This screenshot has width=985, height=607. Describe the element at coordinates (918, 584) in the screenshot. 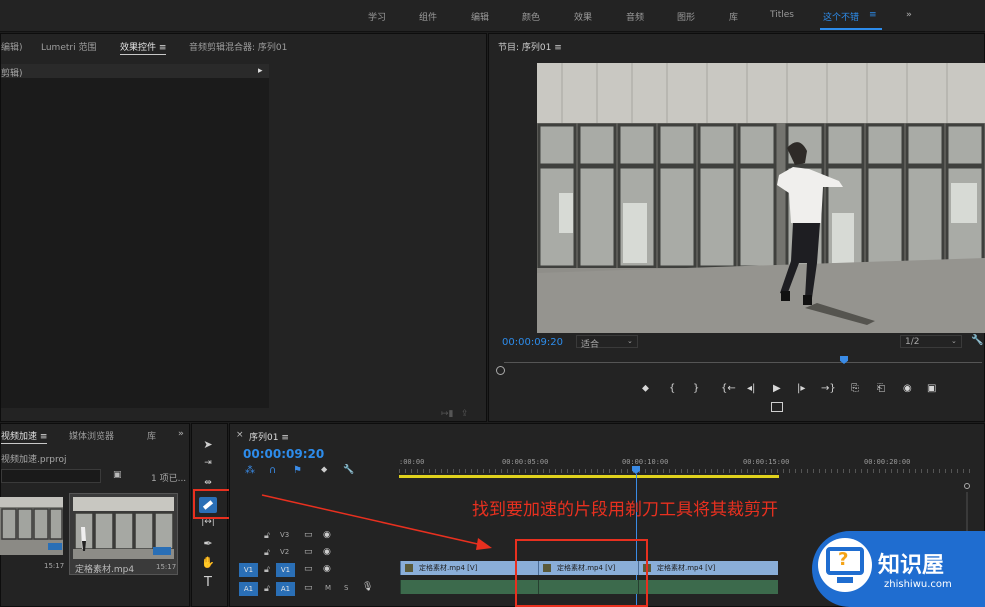

I see `watermark-url: zhishiwu.com` at that location.